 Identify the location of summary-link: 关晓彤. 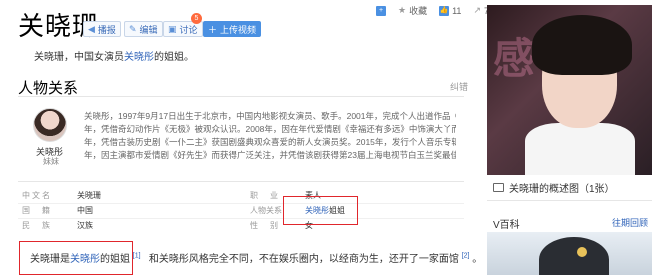
(139, 57).